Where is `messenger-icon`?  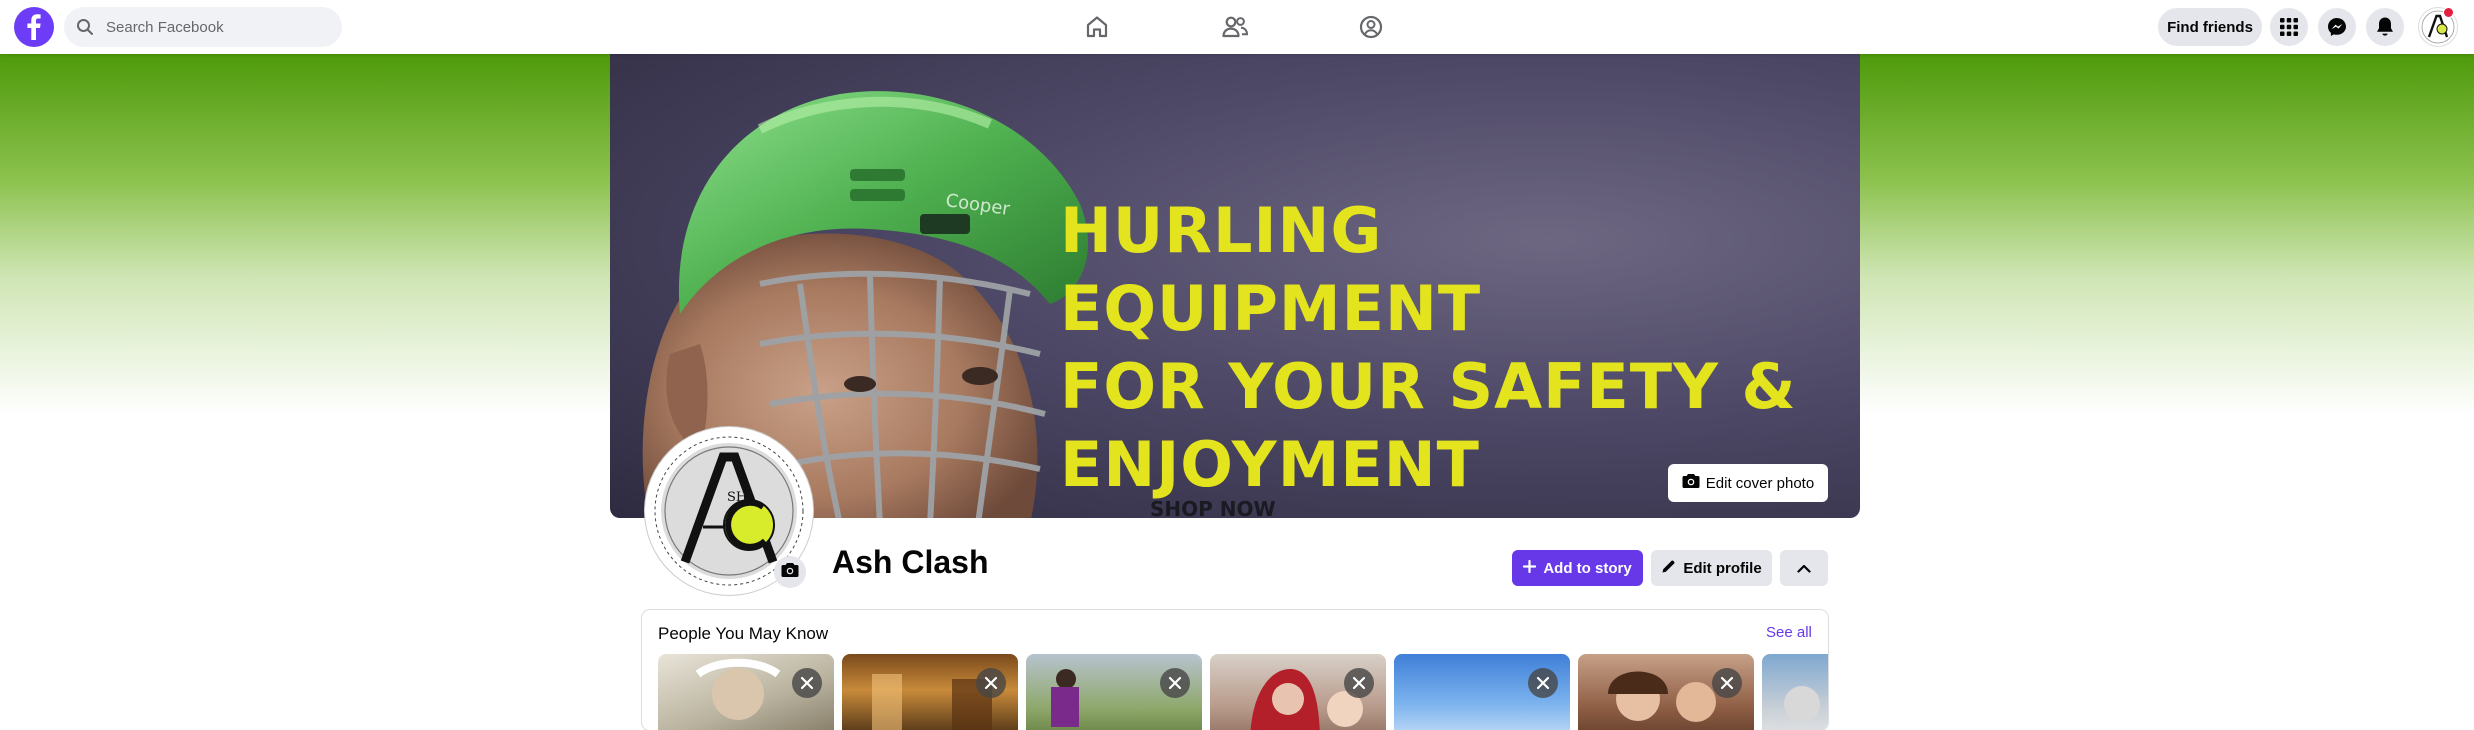 messenger-icon is located at coordinates (2337, 27).